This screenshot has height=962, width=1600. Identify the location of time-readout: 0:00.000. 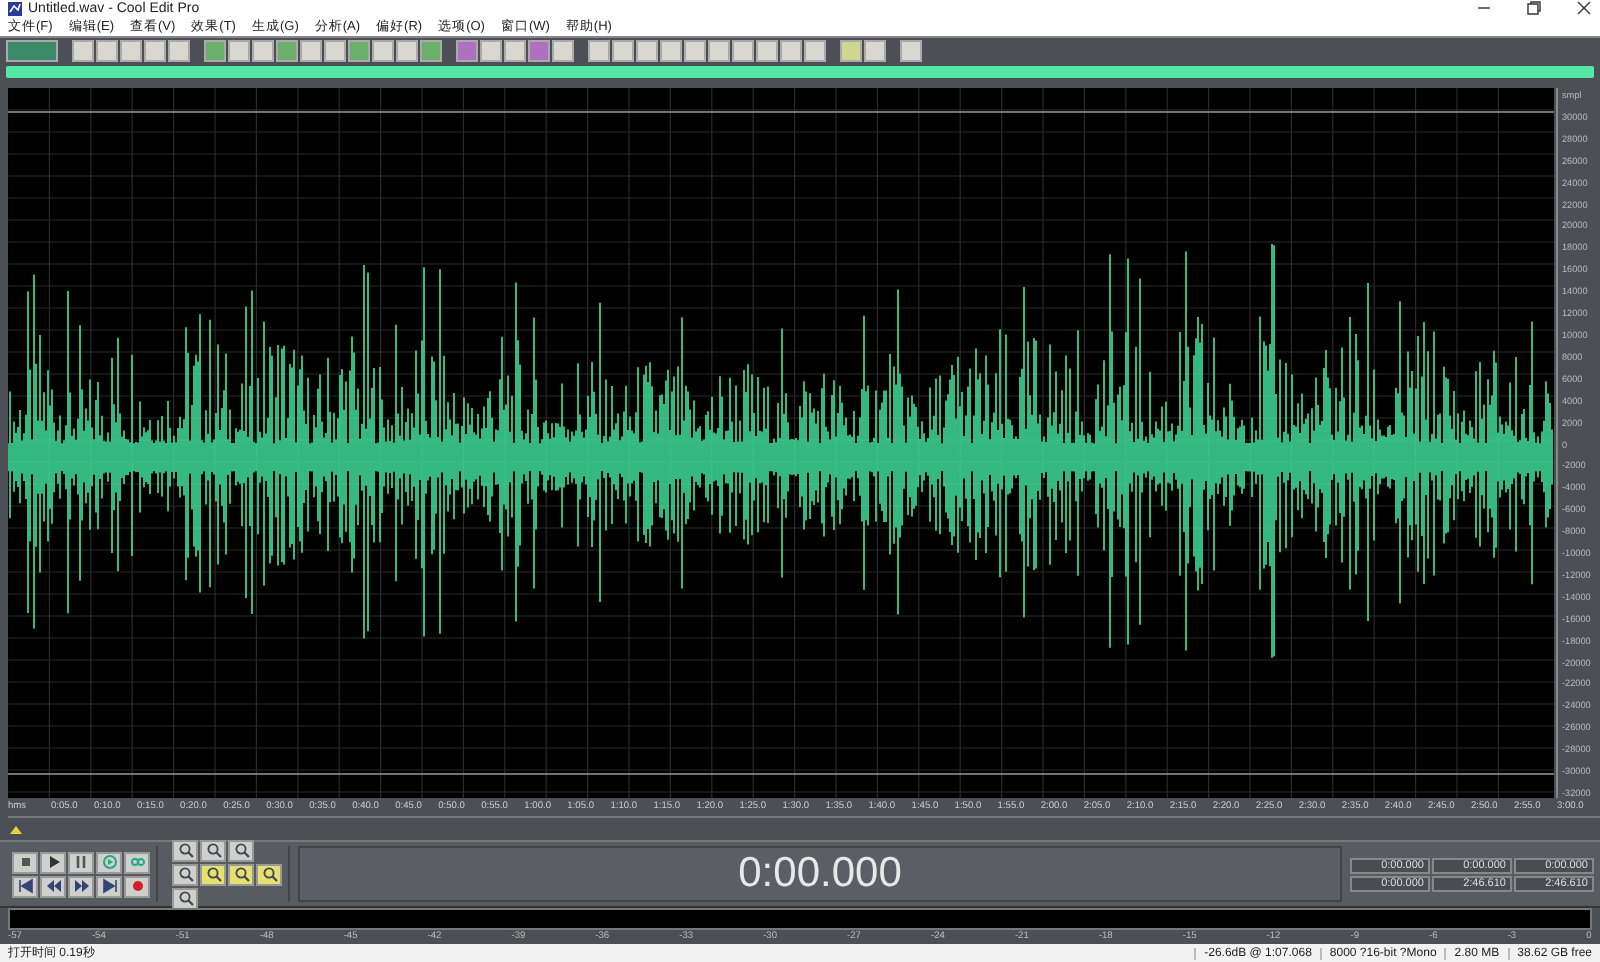
(820, 874).